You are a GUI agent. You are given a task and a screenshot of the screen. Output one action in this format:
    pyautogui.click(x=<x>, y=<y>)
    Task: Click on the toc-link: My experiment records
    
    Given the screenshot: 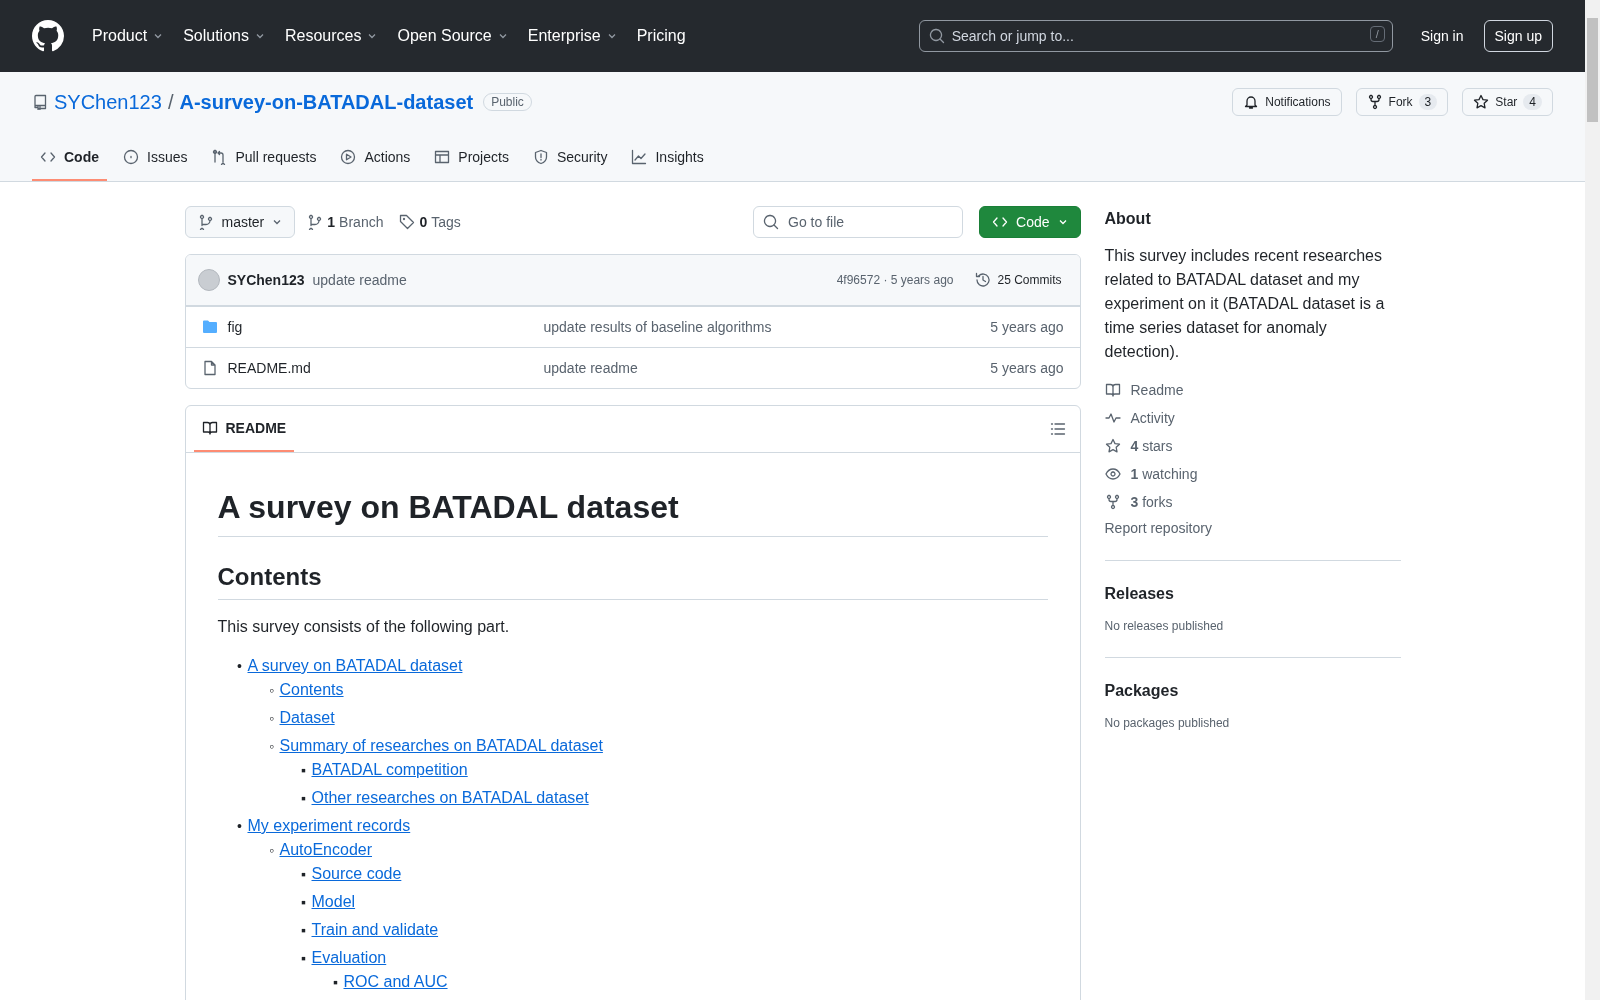 What is the action you would take?
    pyautogui.click(x=329, y=825)
    